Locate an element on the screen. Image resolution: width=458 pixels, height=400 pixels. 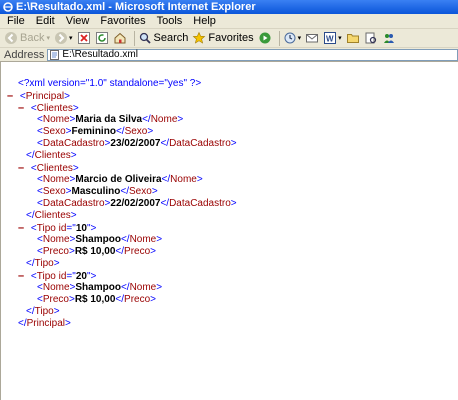
address-value: E:\Resultado.xml is located at coordinates (100, 54).